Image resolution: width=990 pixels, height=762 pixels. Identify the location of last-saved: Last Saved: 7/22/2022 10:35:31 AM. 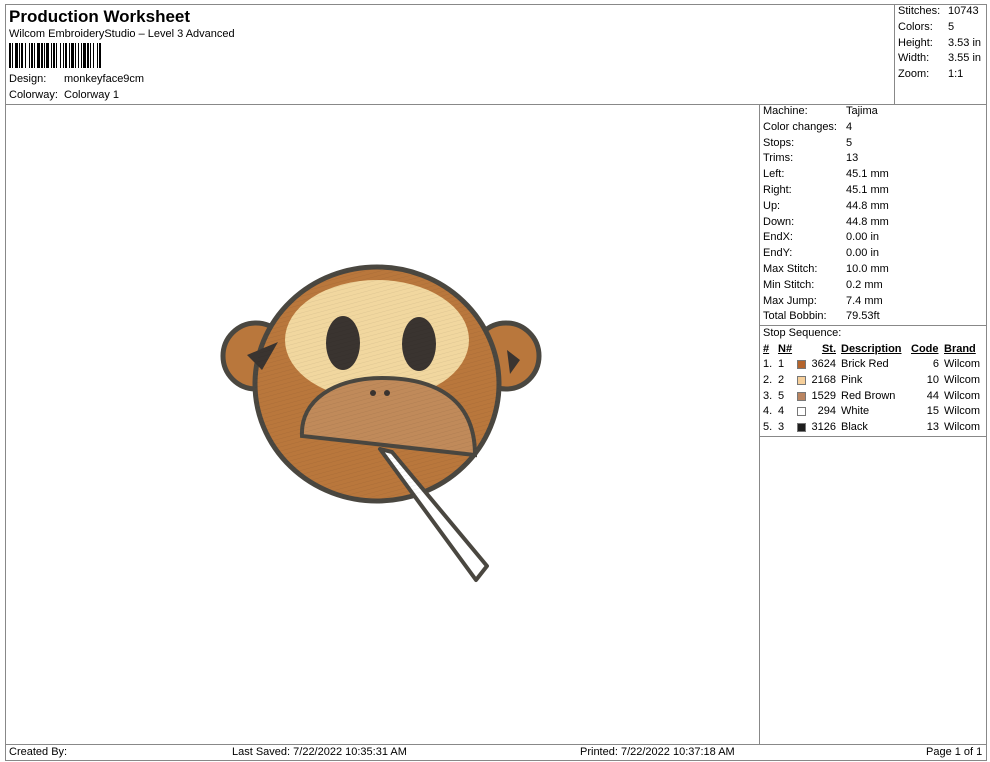
(319, 752).